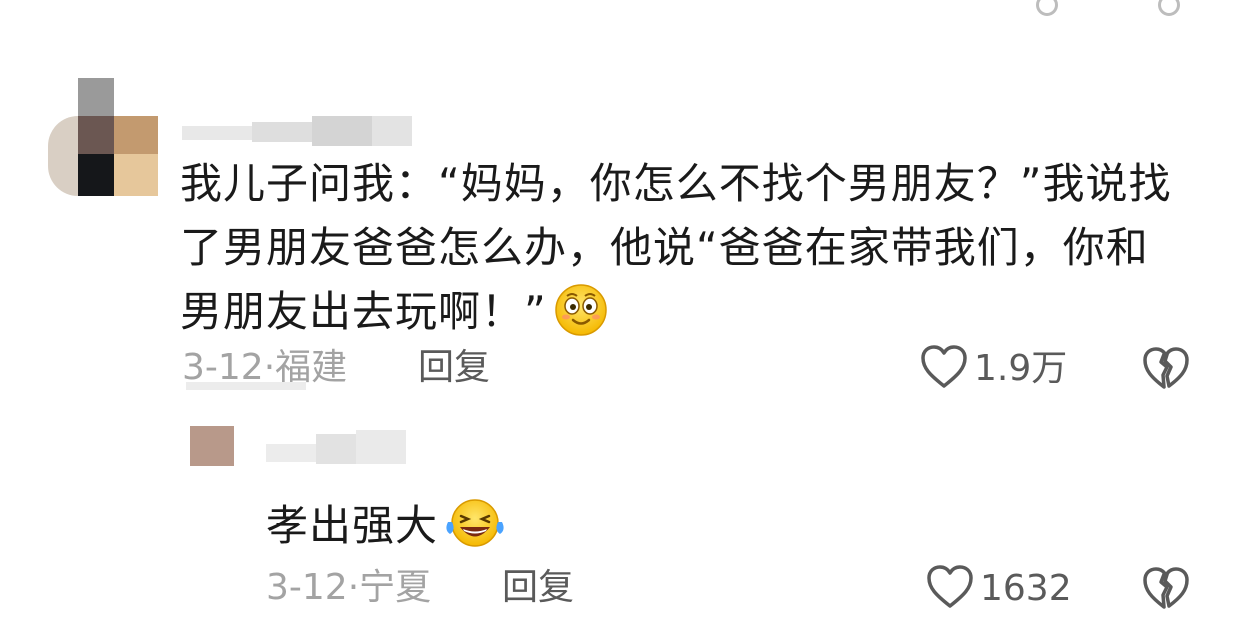 Image resolution: width=1242 pixels, height=623 pixels. What do you see at coordinates (1021, 368) in the screenshot?
I see `comment-like-count: 1.9万` at bounding box center [1021, 368].